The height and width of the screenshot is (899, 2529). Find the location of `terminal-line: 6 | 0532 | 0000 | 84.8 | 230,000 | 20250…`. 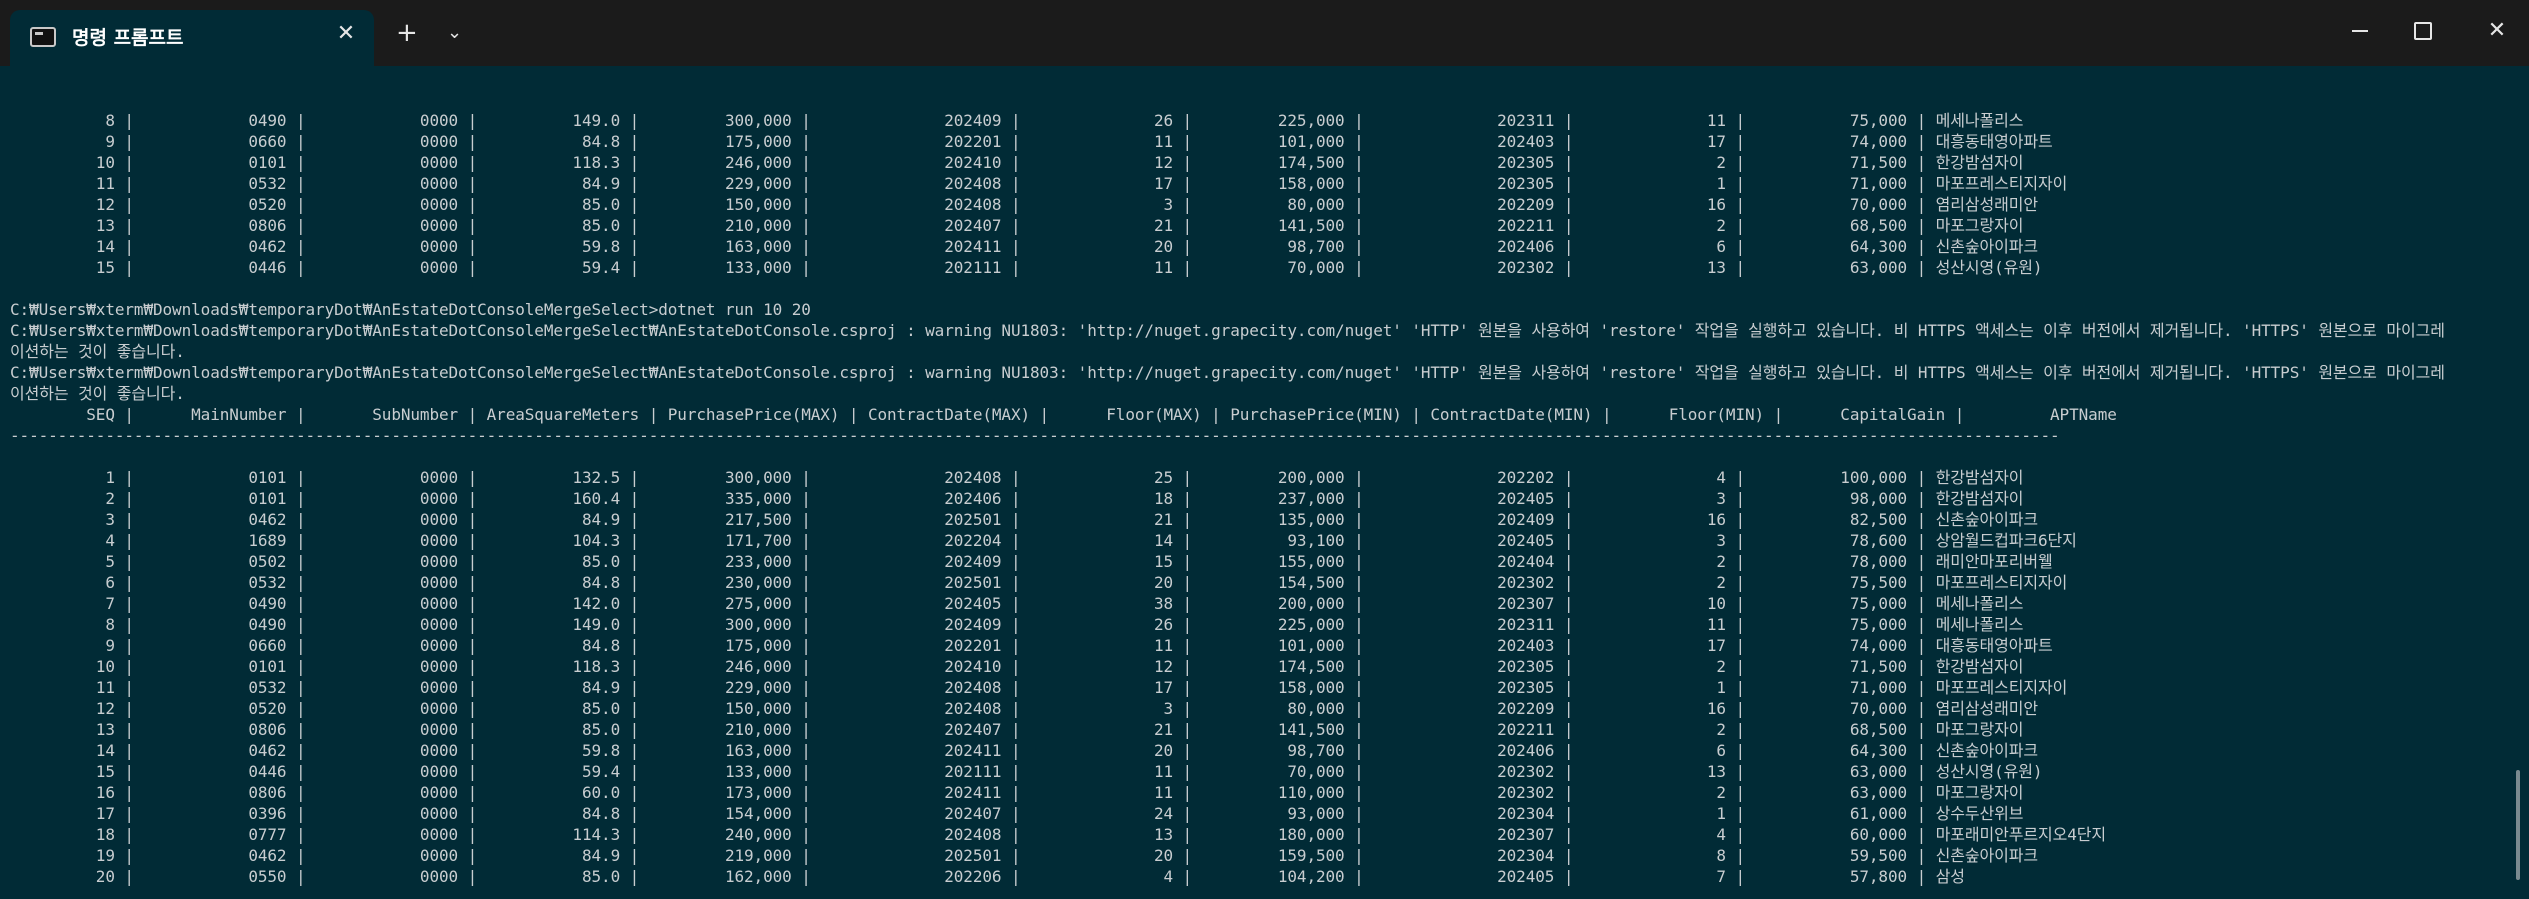

terminal-line: 6 | 0532 | 0000 | 84.8 | 230,000 | 20250… is located at coordinates (1039, 582).